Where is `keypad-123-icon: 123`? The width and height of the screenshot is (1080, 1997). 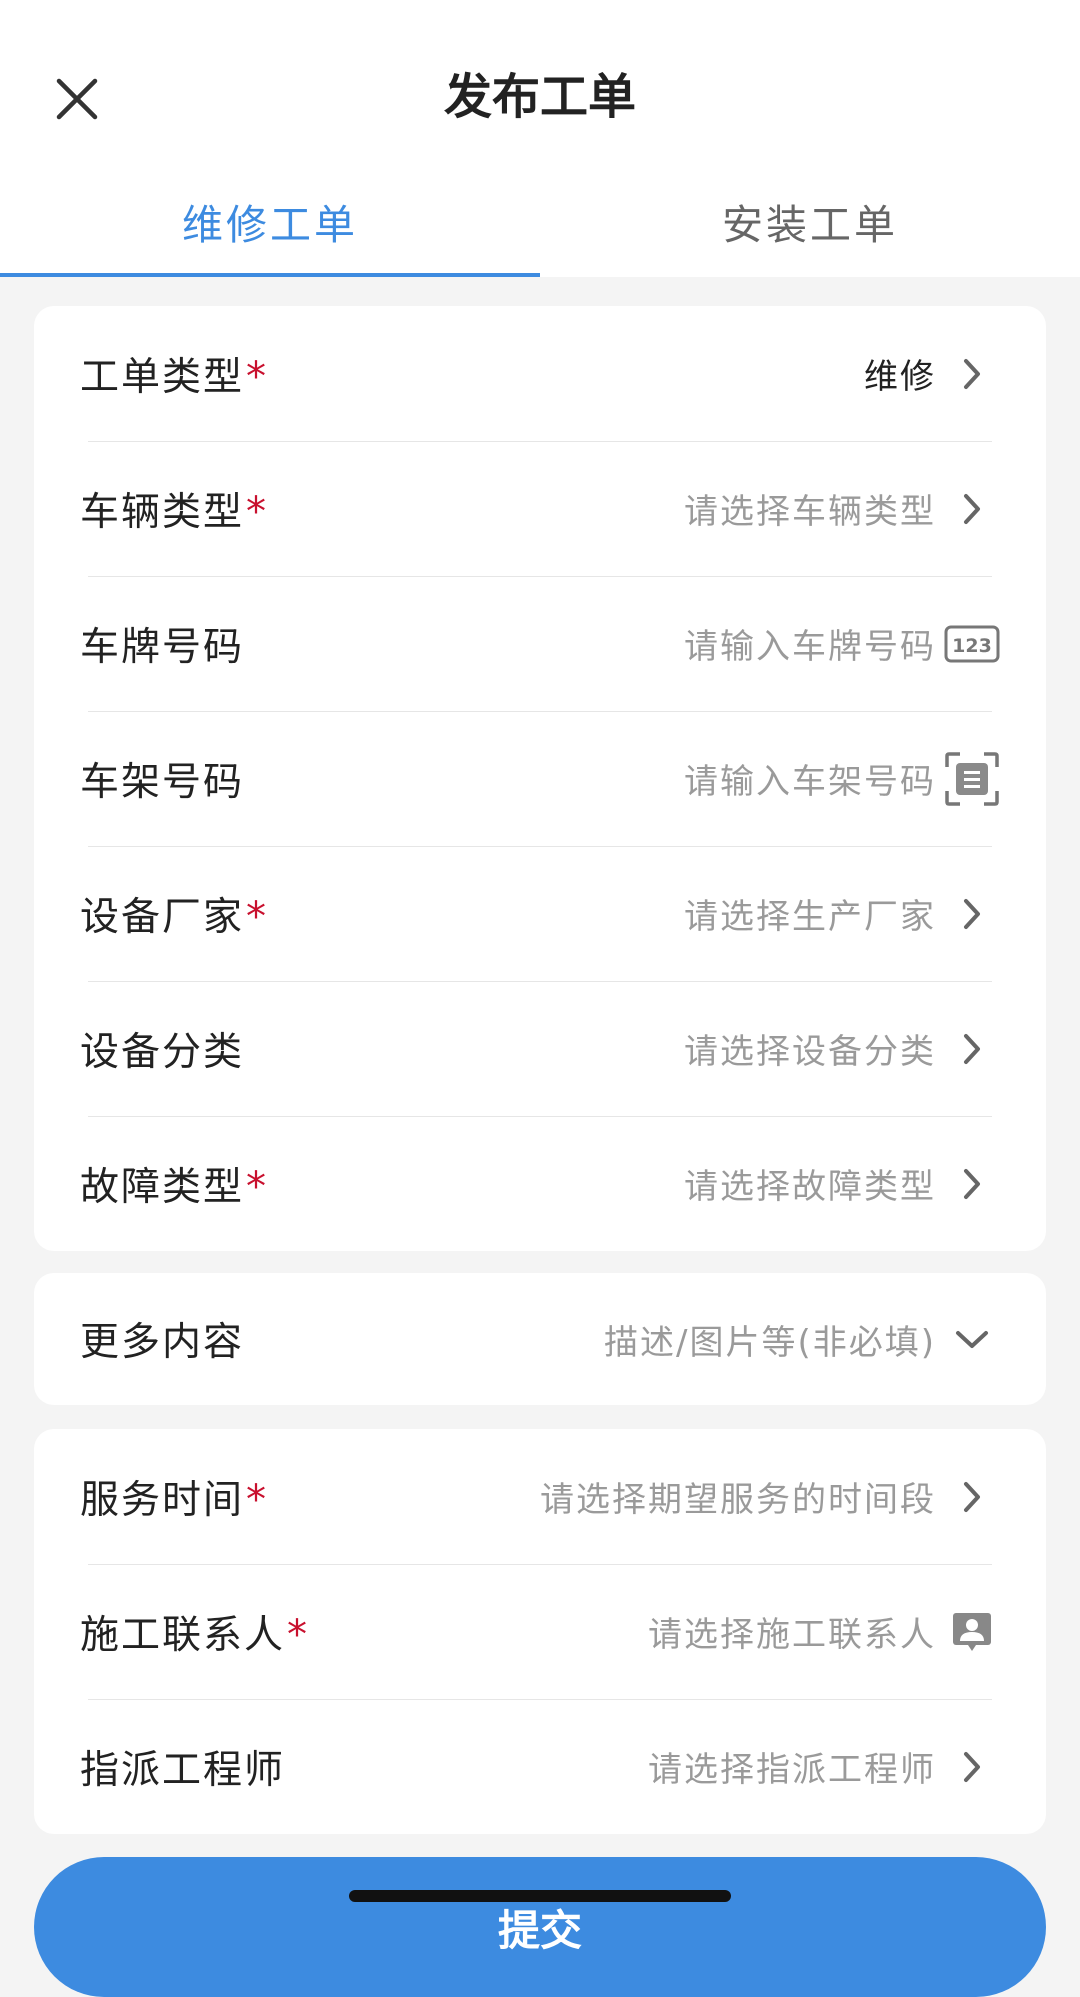
keypad-123-icon: 123 is located at coordinates (972, 644).